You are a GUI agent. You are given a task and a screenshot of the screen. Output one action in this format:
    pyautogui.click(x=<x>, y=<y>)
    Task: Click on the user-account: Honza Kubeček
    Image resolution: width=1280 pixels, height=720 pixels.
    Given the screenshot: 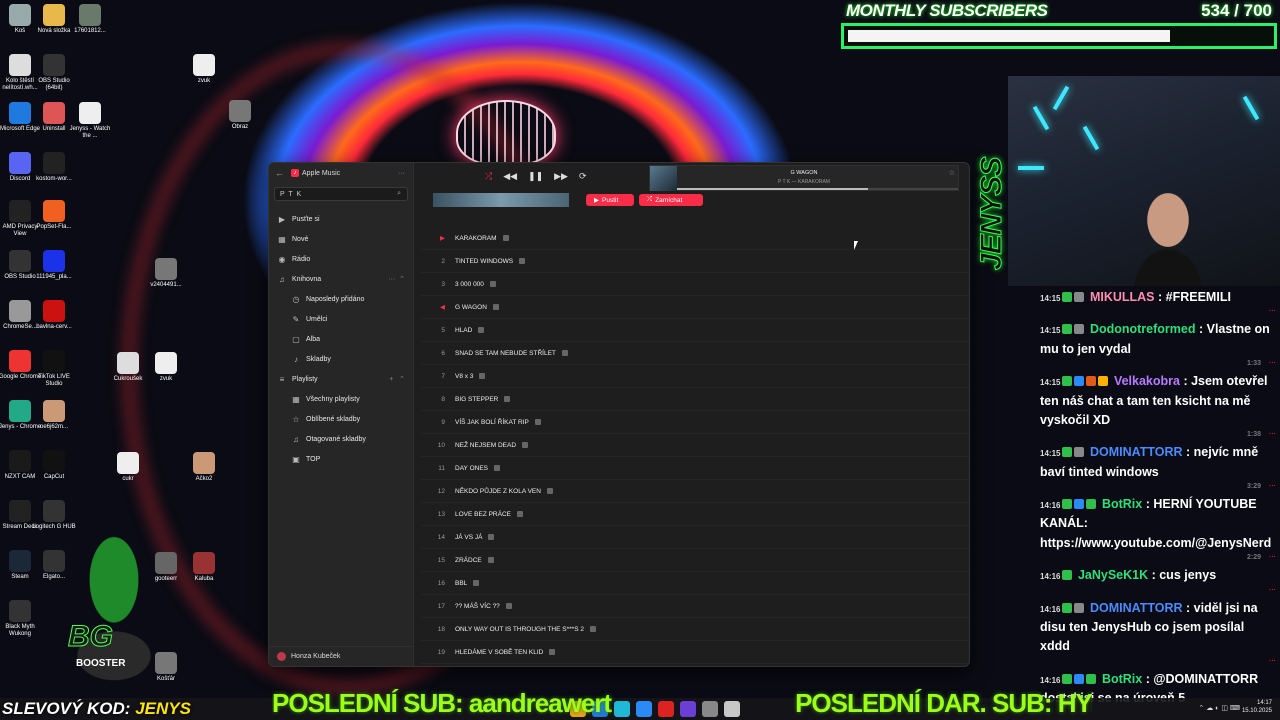 What is the action you would take?
    pyautogui.click(x=341, y=656)
    